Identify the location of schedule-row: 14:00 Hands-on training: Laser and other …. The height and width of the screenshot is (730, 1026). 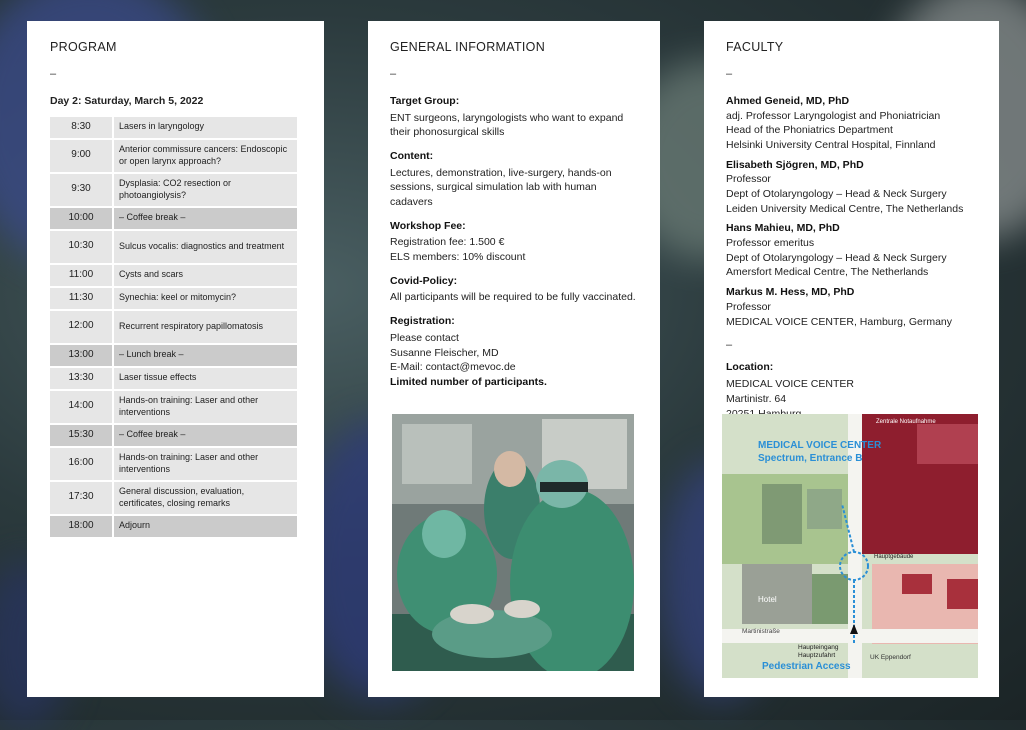
(173, 406).